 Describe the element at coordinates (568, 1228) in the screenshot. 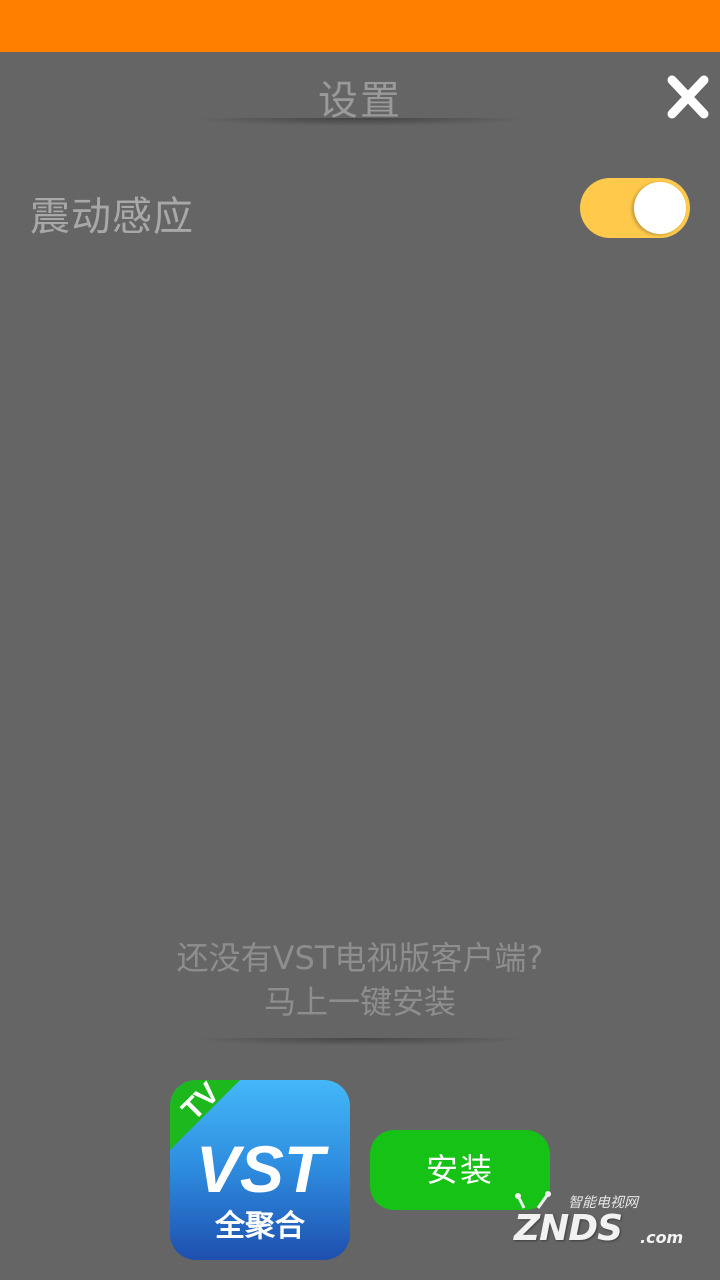

I see `watermark-logo: ZNDS` at that location.